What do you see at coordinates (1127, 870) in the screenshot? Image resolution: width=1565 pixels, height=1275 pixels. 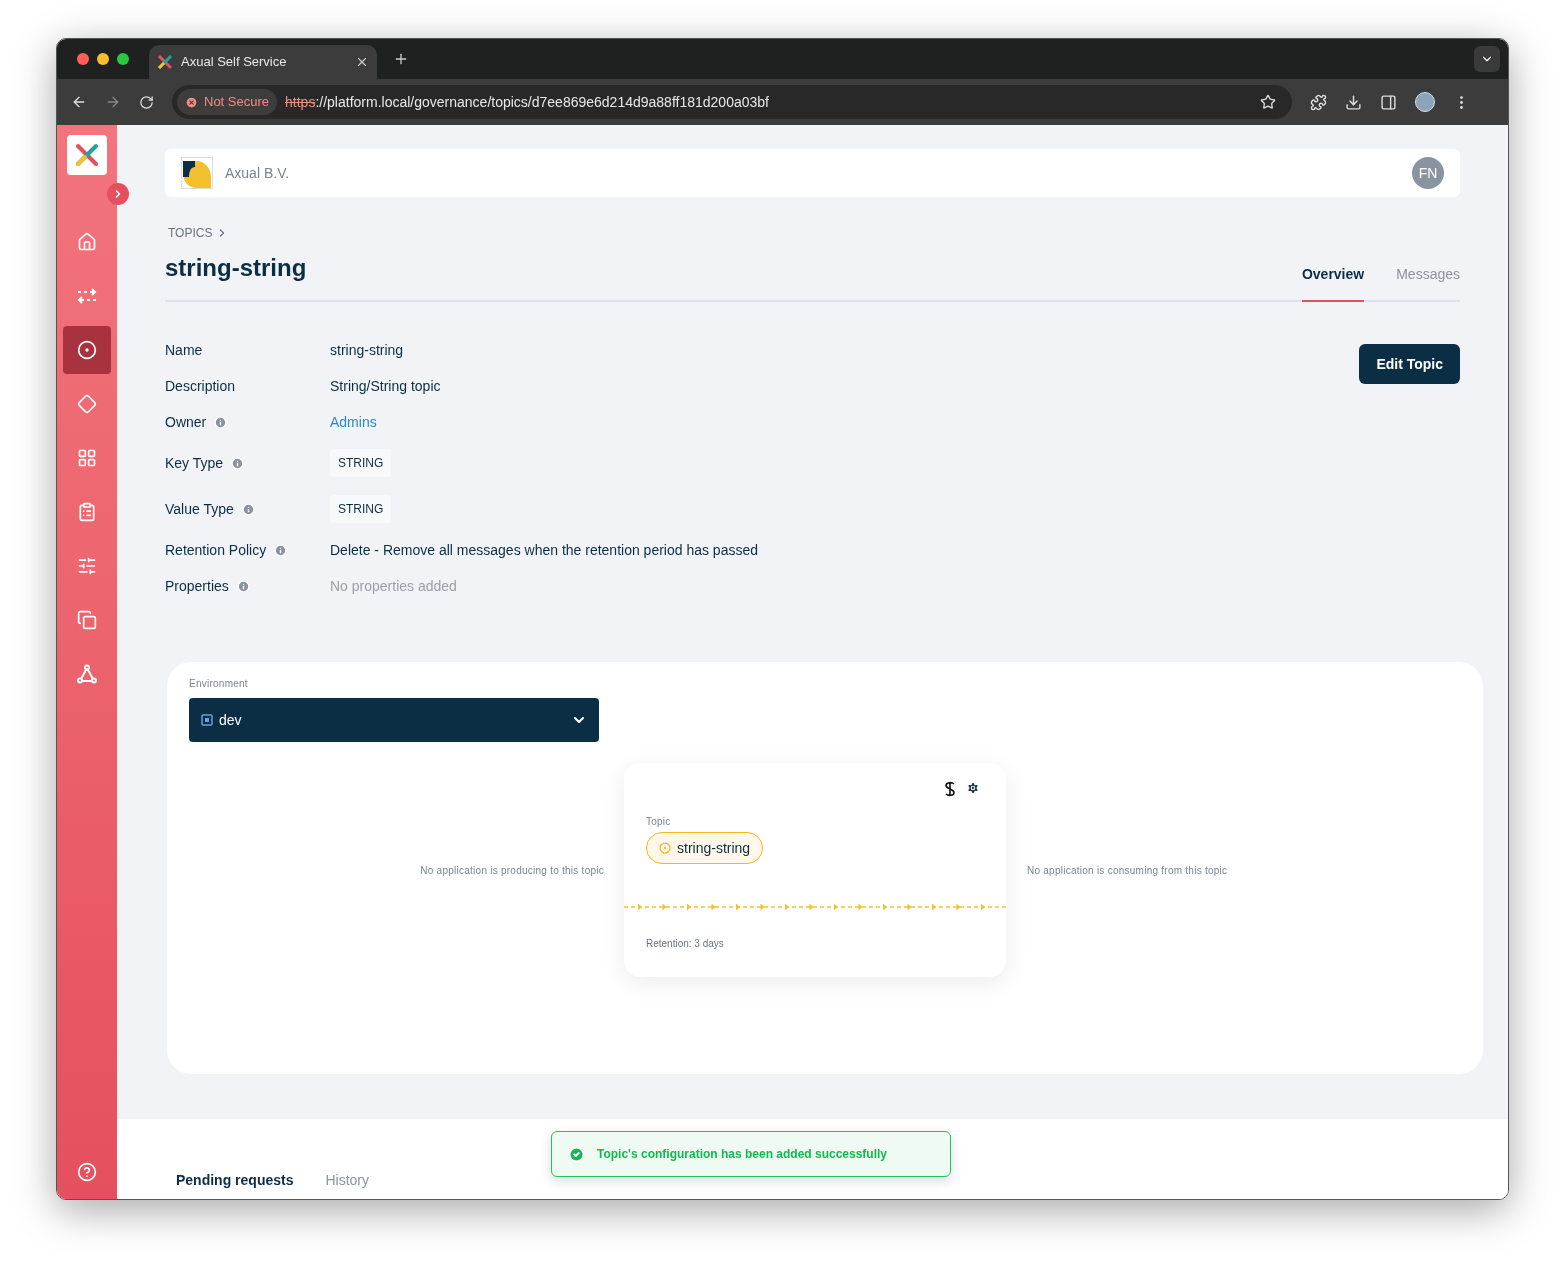 I see `consumers-message: No application is consuming from this topic` at bounding box center [1127, 870].